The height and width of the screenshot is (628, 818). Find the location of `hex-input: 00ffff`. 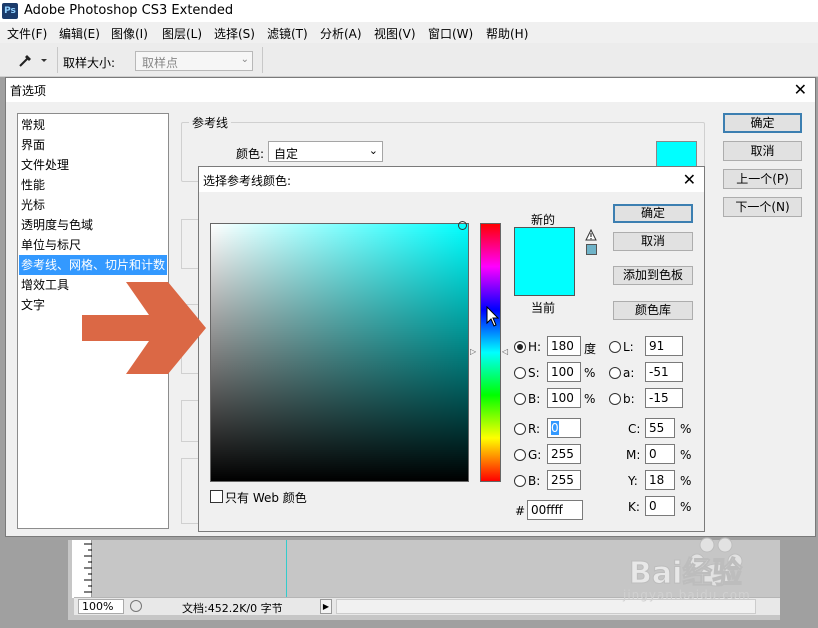

hex-input: 00ffff is located at coordinates (555, 510).